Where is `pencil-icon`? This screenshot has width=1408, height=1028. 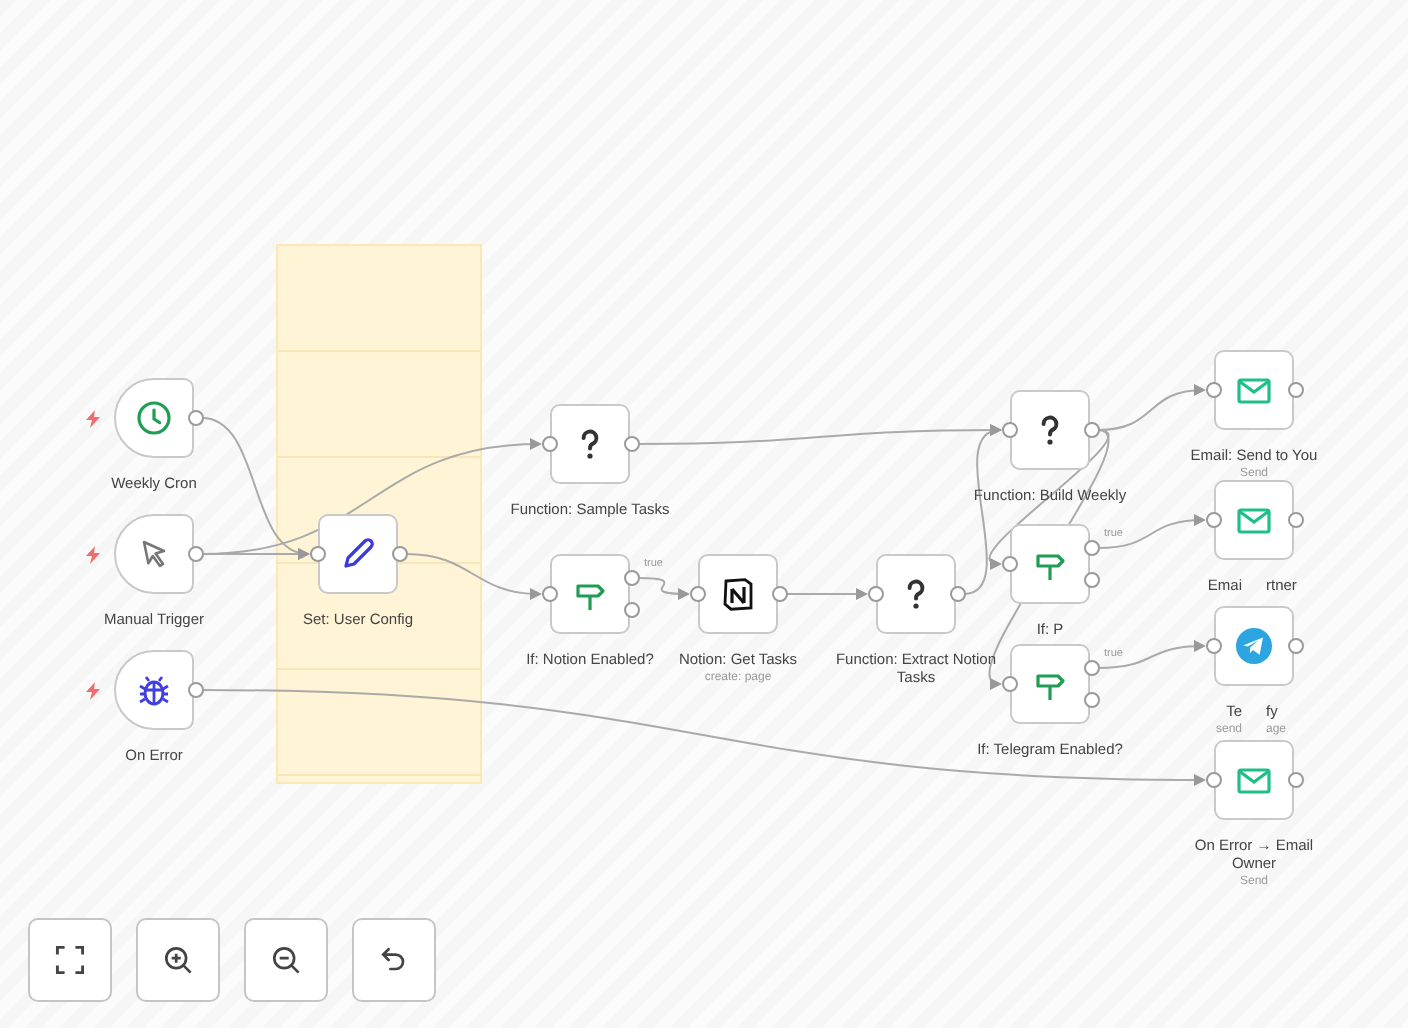
pencil-icon is located at coordinates (358, 554).